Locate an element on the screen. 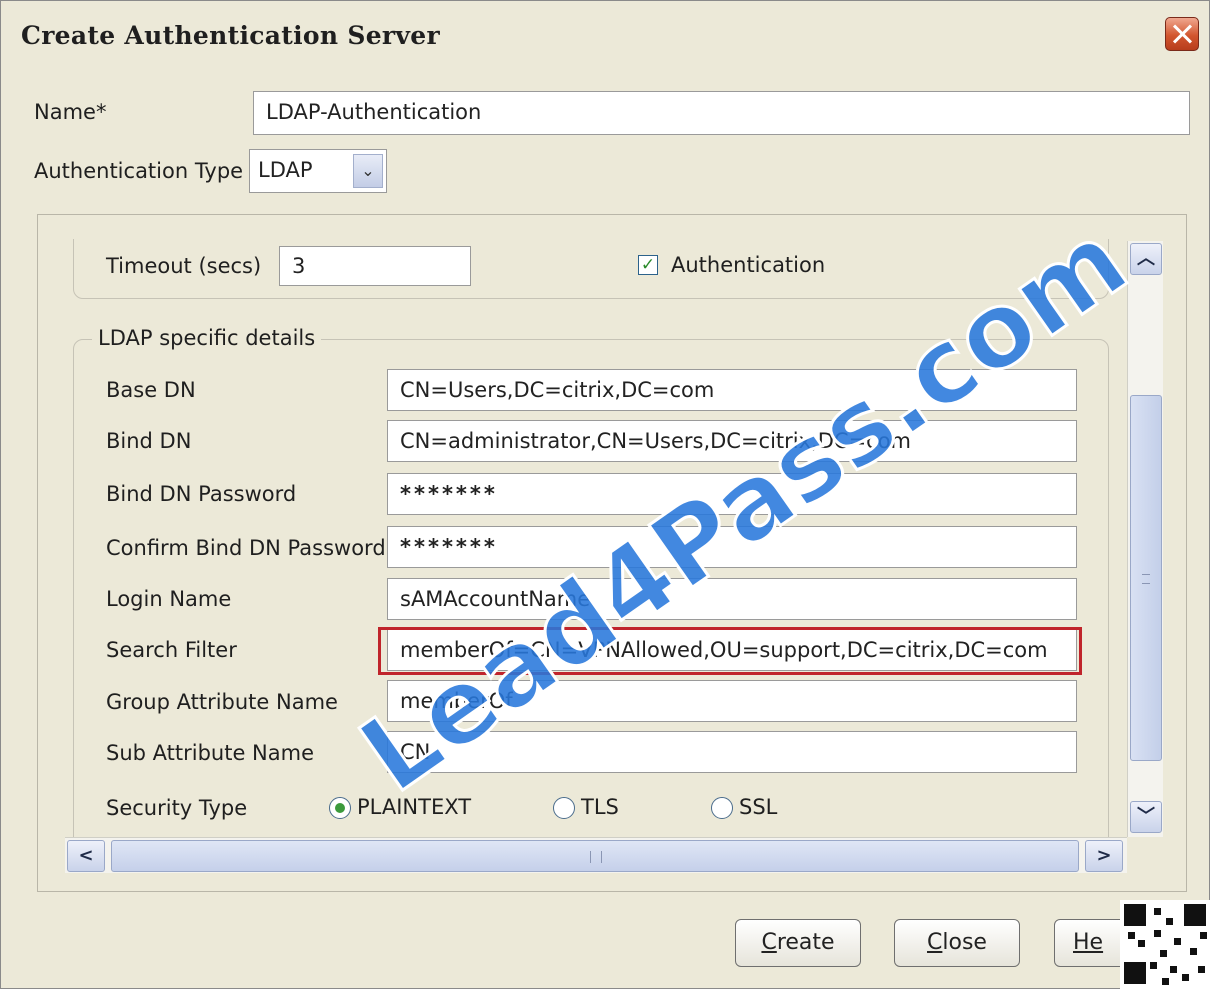 Image resolution: width=1210 pixels, height=989 pixels. name-input: LDAP-Authentication is located at coordinates (721, 113).